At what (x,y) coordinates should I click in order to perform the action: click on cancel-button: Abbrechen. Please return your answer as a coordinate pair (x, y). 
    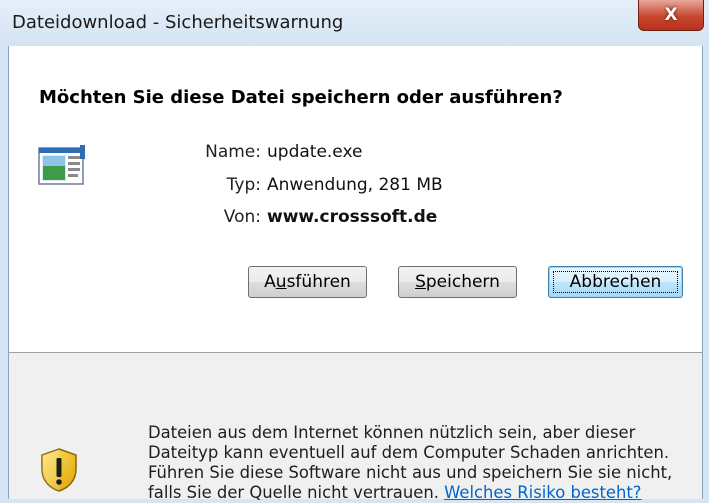
    Looking at the image, I should click on (615, 282).